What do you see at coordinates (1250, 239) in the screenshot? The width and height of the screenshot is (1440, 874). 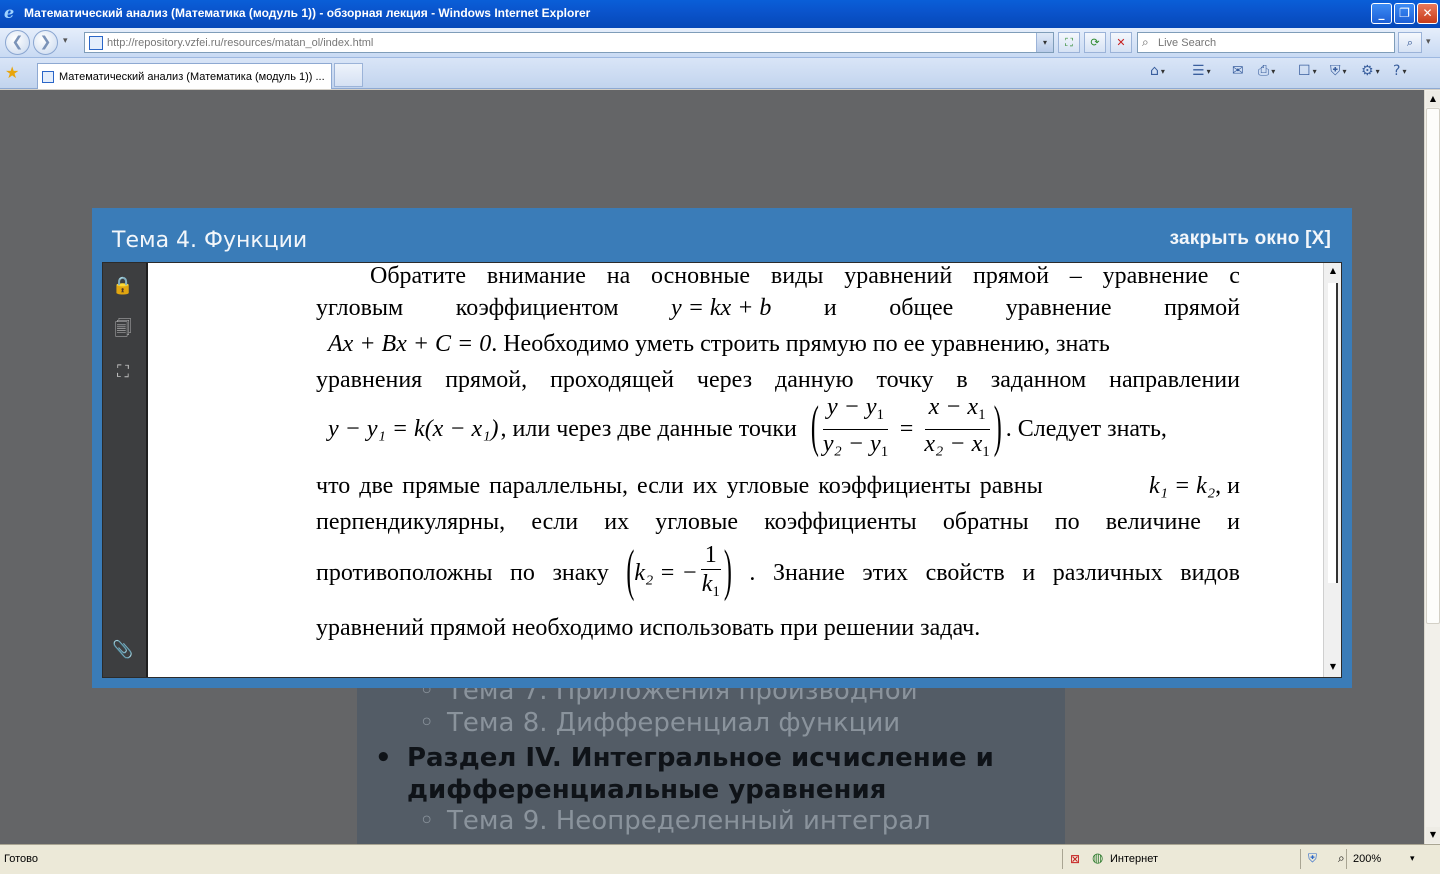 I see `close-modal-link: закрыть окно [X]` at bounding box center [1250, 239].